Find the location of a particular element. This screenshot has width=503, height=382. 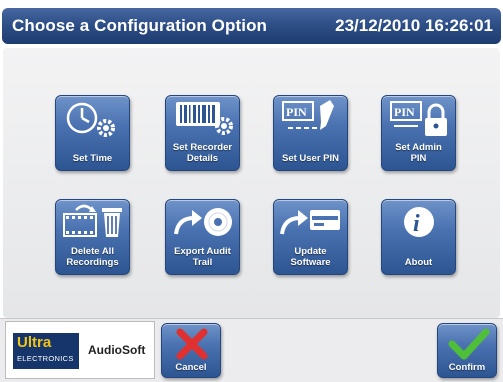

tile-label: Set Admin PIN is located at coordinates (418, 153).